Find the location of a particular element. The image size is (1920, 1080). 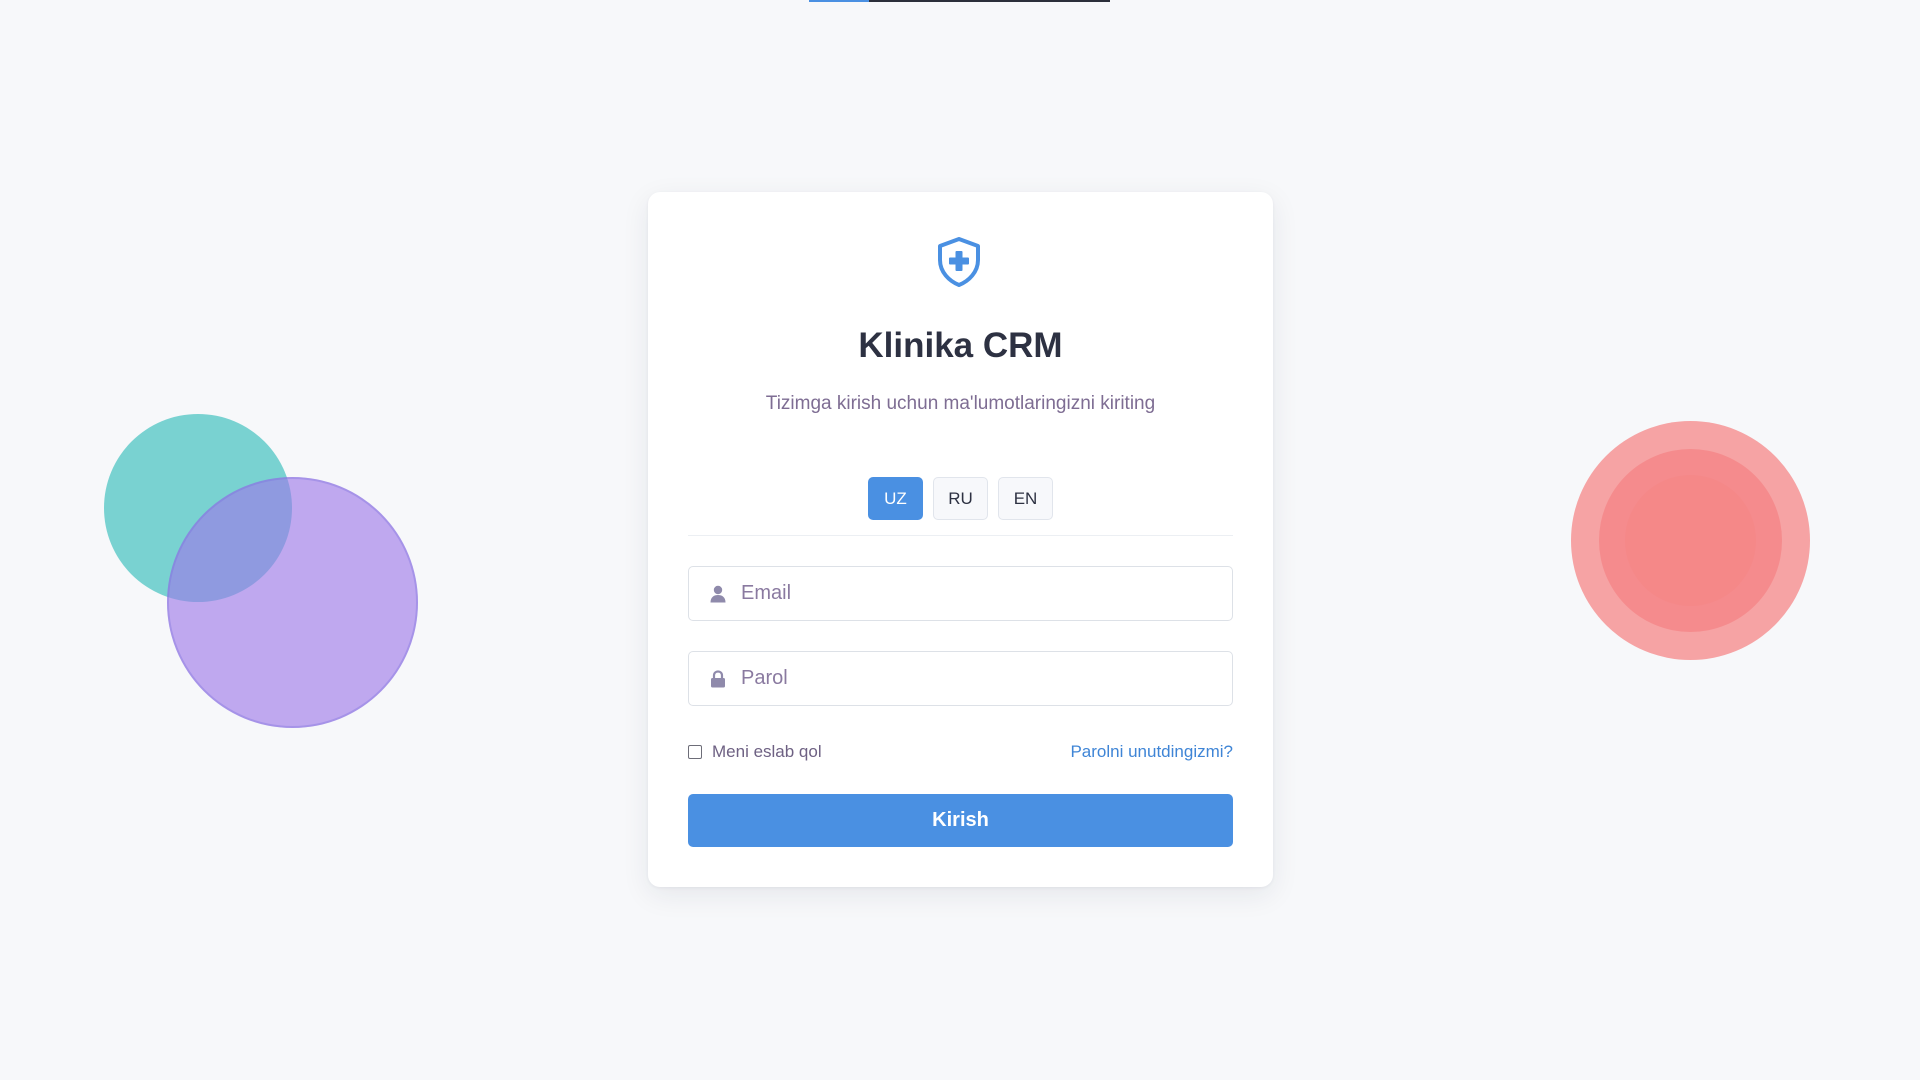

remember-me-label: Meni eslab qol is located at coordinates (767, 751).